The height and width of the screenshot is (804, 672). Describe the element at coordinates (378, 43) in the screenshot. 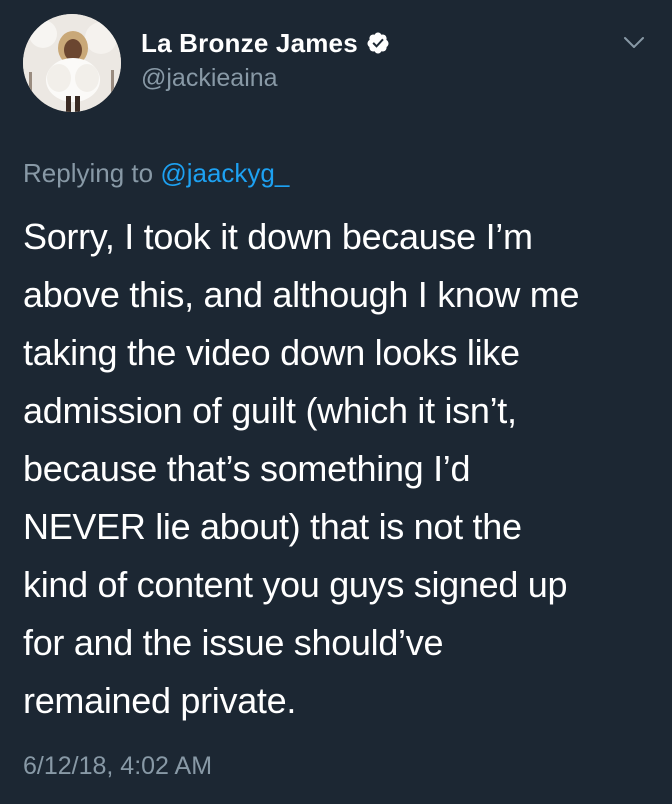

I see `verified-badge-icon` at that location.